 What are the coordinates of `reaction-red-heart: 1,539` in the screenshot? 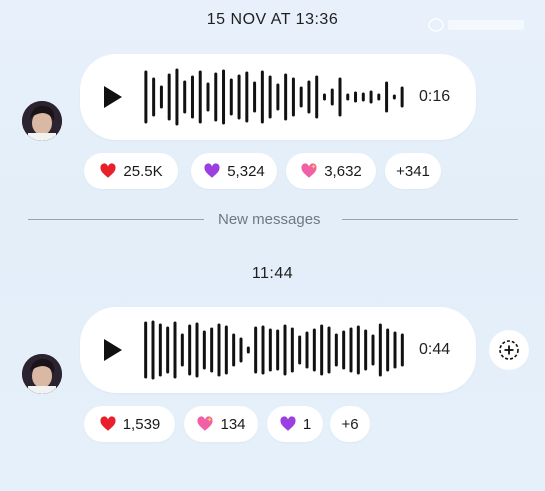 It's located at (129, 424).